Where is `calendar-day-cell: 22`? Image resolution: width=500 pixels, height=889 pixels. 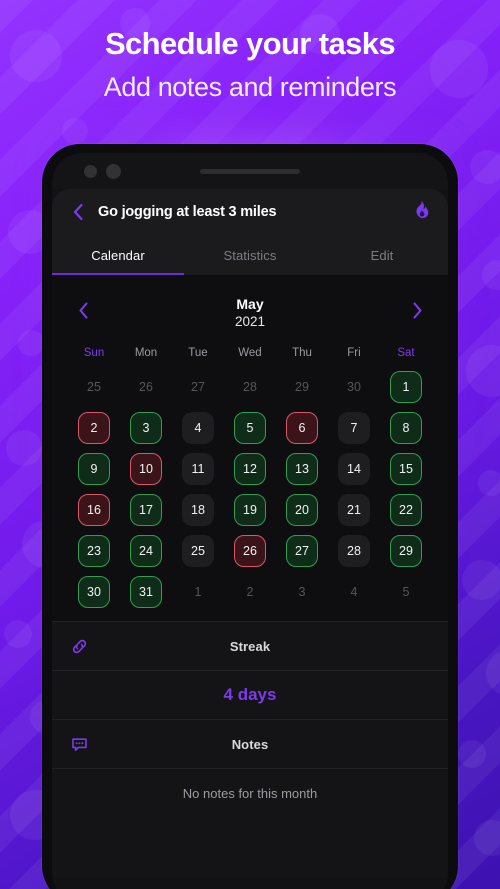 calendar-day-cell: 22 is located at coordinates (406, 509).